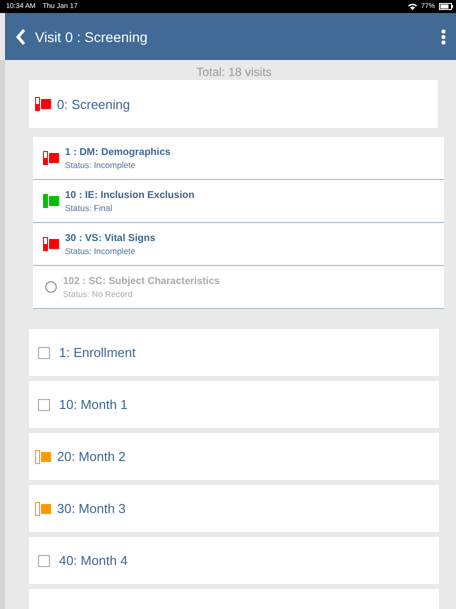 Image resolution: width=456 pixels, height=609 pixels. What do you see at coordinates (234, 456) in the screenshot?
I see `visit-card: 20: Month 2` at bounding box center [234, 456].